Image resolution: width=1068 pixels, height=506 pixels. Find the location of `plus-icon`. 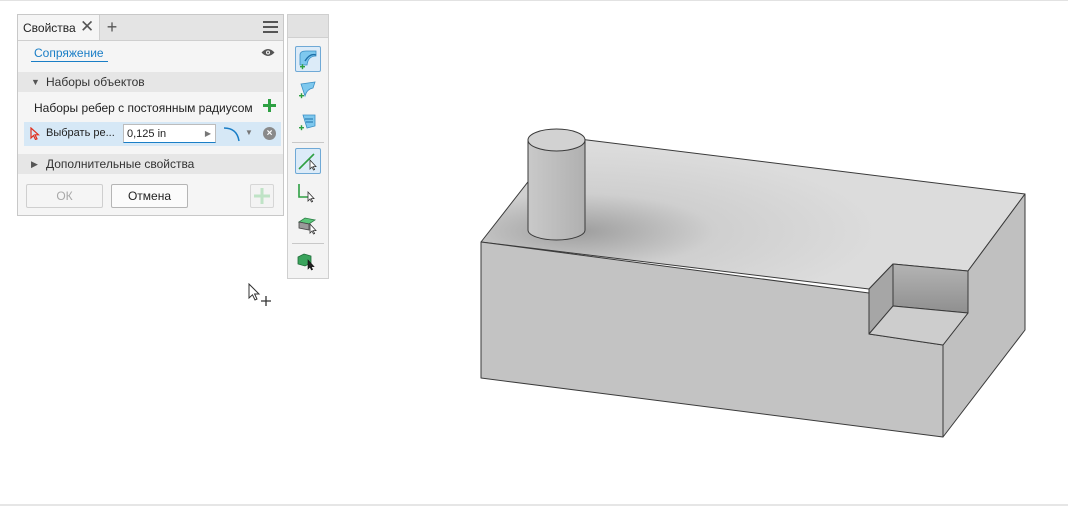

plus-icon is located at coordinates (262, 196).